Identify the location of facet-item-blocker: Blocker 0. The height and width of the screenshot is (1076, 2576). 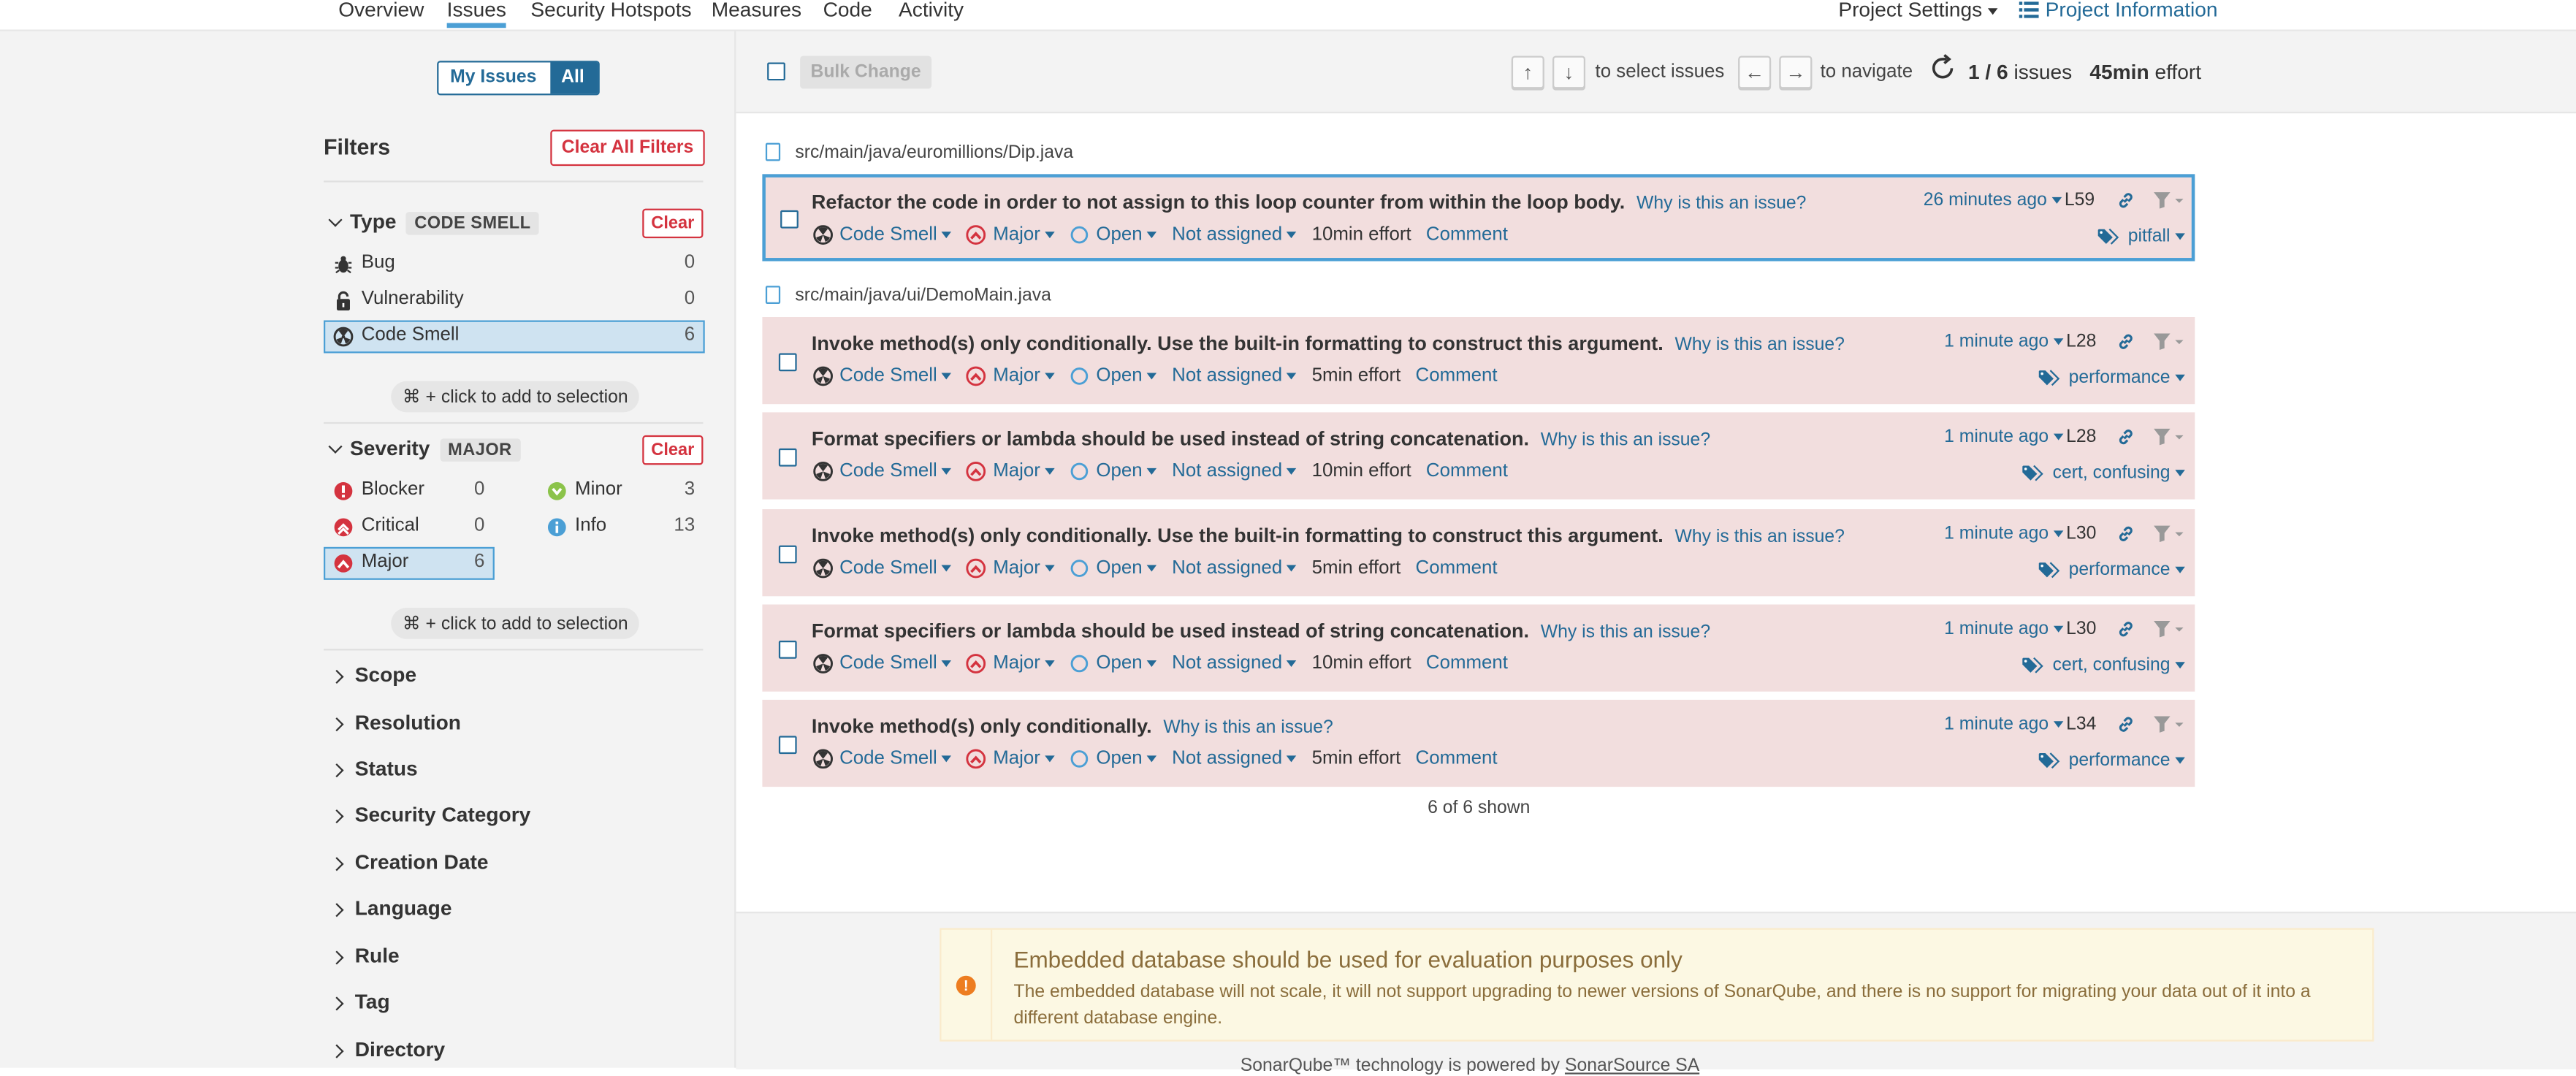
(410, 491).